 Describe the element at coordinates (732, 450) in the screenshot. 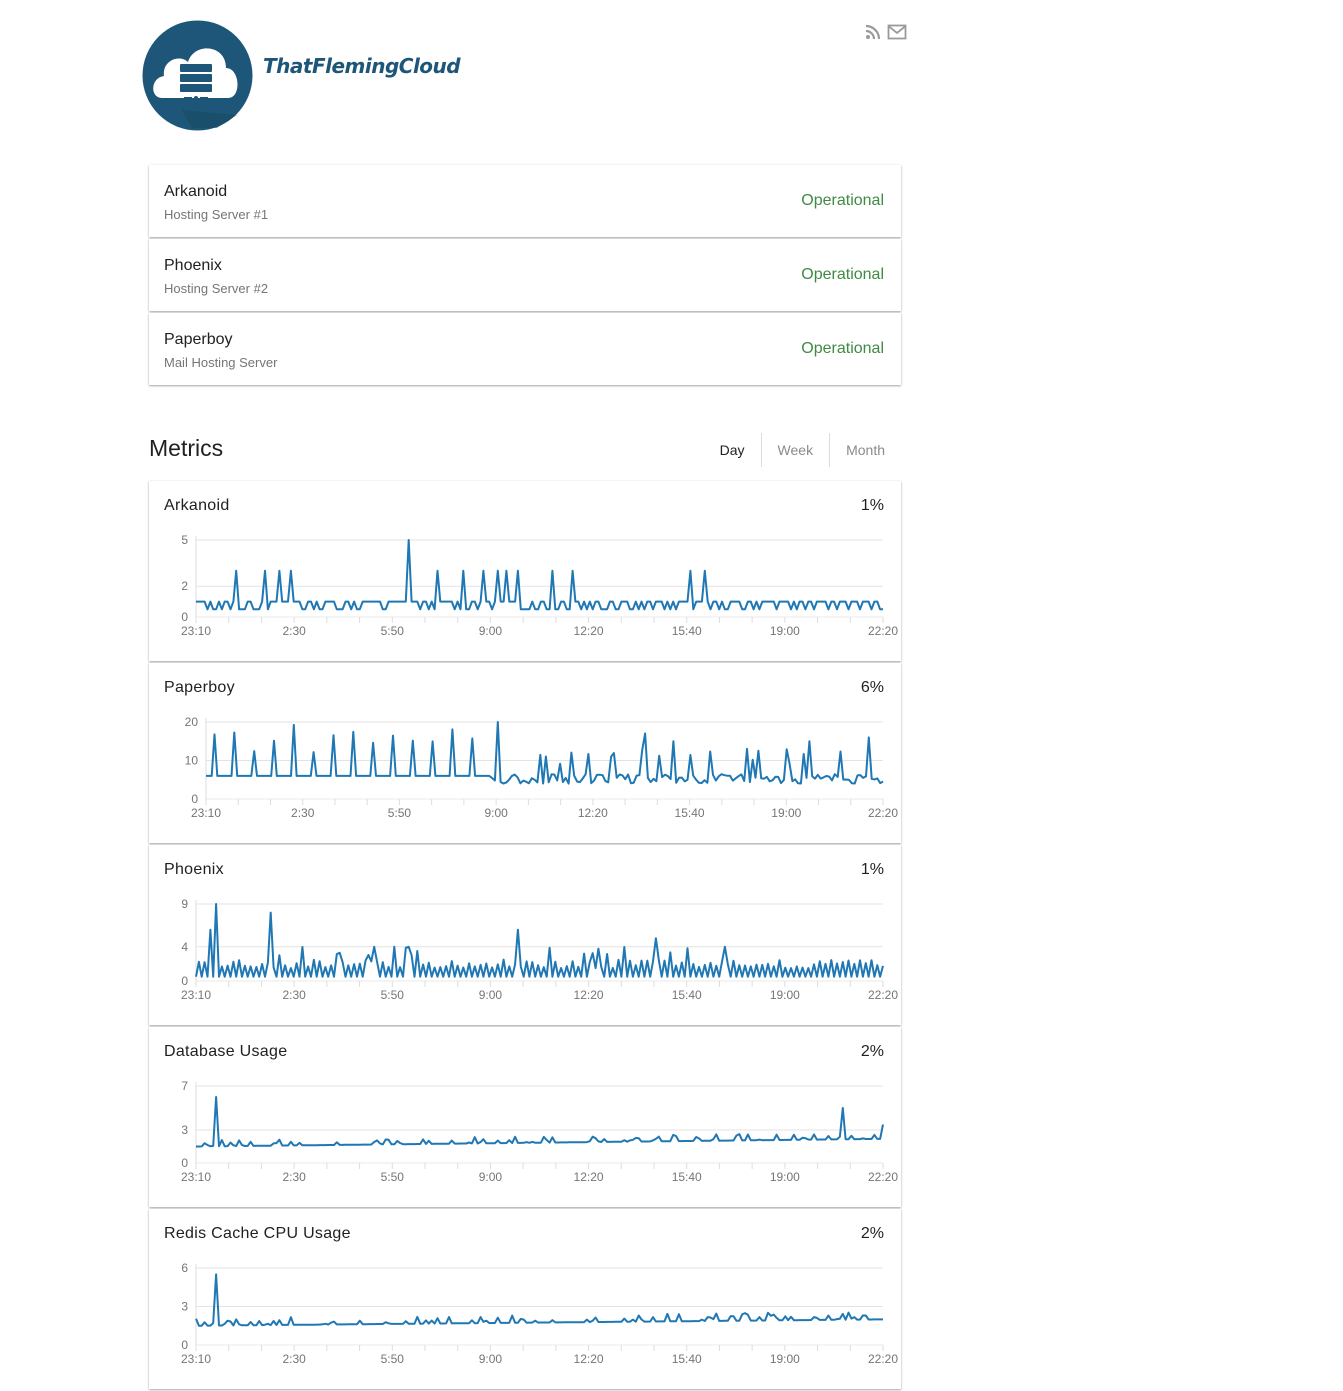

I see `tab-day: Day` at that location.